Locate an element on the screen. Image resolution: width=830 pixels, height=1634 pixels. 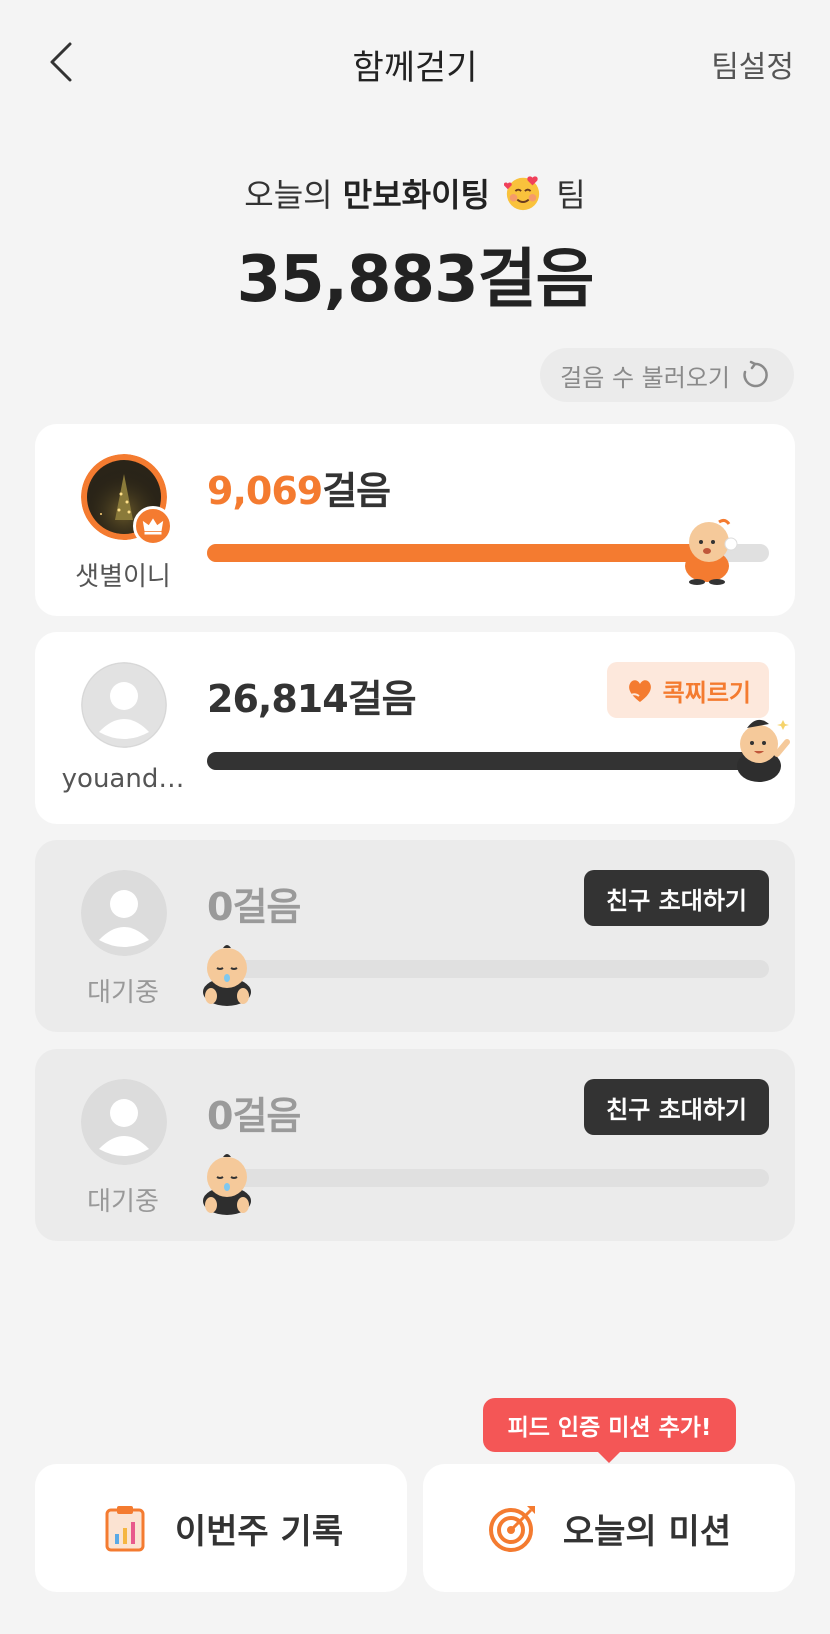
team-name: 만보화이팅 is located at coordinates (416, 195).